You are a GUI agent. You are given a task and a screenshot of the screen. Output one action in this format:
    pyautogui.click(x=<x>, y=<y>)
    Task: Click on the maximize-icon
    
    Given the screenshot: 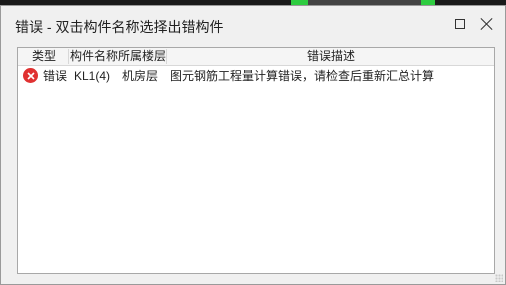 What is the action you would take?
    pyautogui.click(x=460, y=24)
    